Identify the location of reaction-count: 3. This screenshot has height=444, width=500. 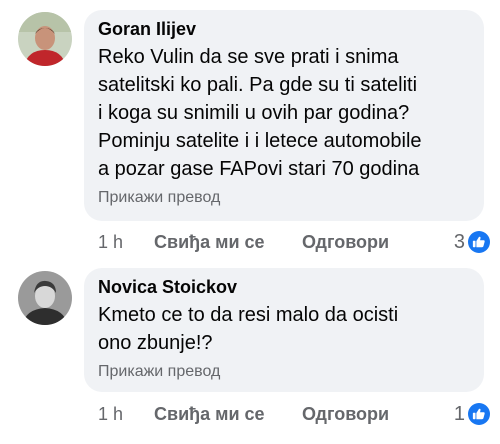
(459, 241).